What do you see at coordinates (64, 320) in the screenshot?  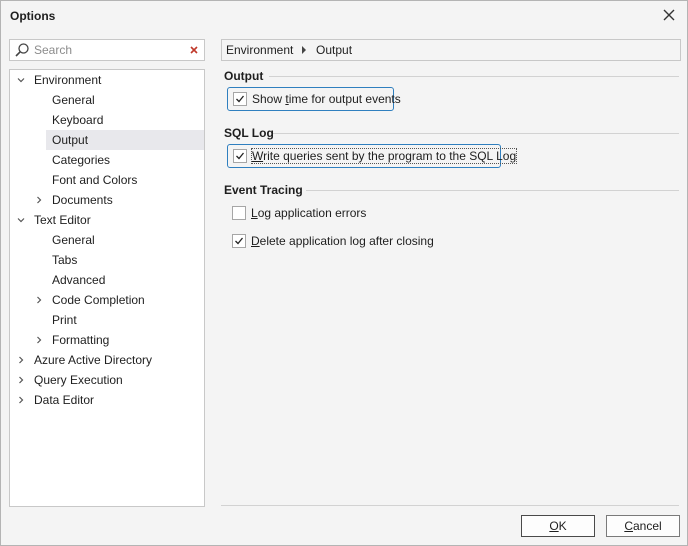 I see `tree-item-label: Print` at bounding box center [64, 320].